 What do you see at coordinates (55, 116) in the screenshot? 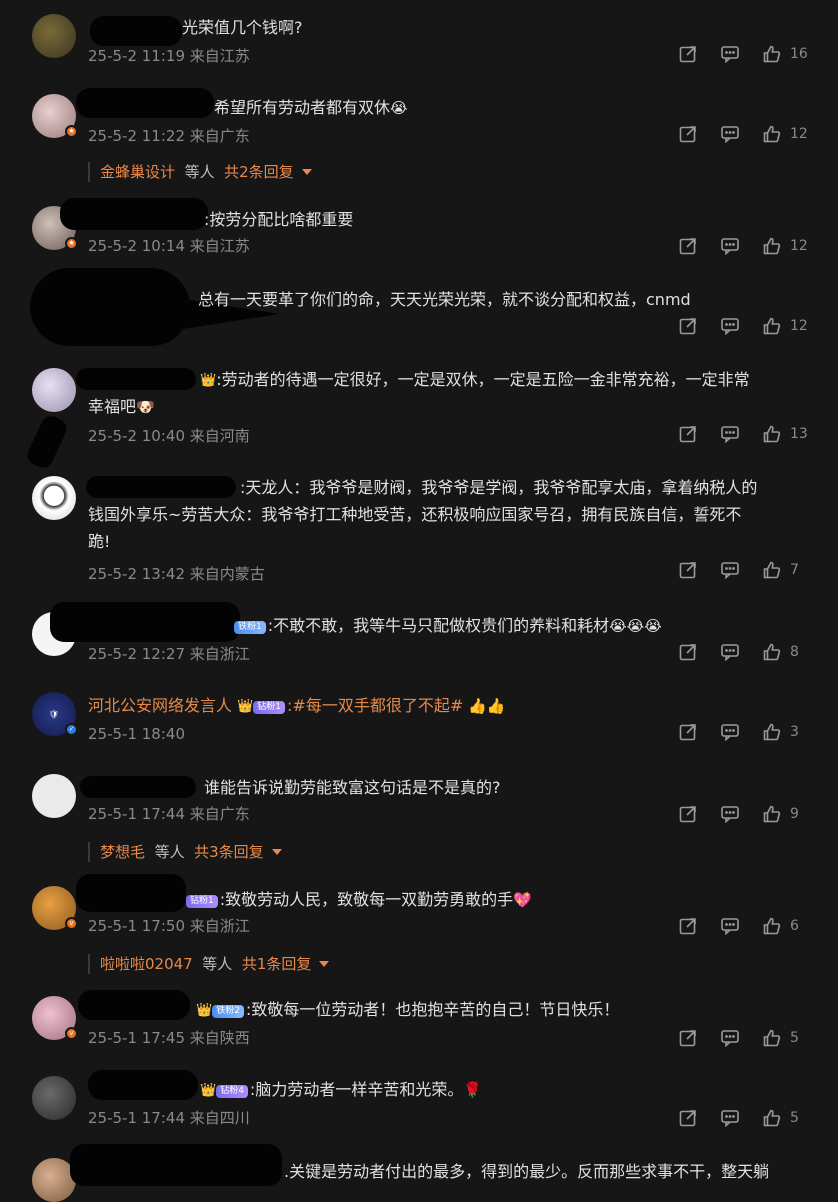
I see `avatar: ★` at bounding box center [55, 116].